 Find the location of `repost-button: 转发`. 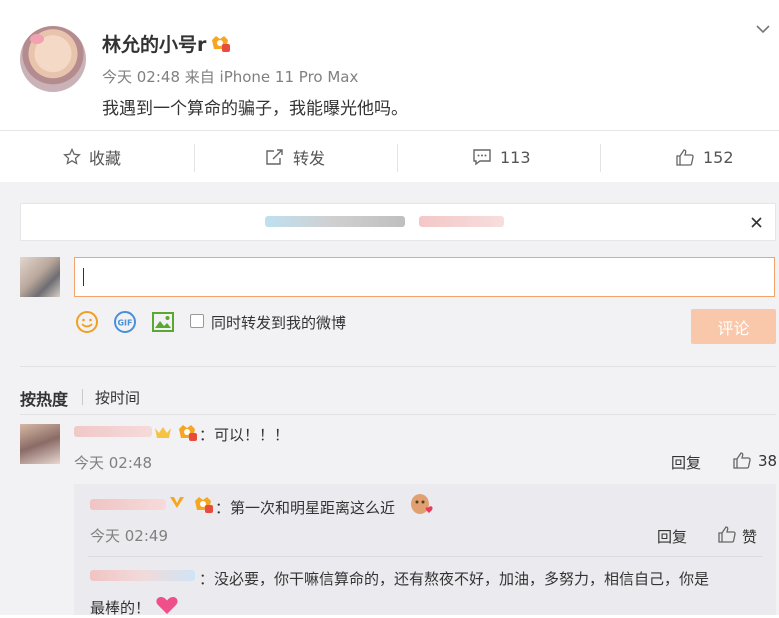

repost-button: 转发 is located at coordinates (295, 157).